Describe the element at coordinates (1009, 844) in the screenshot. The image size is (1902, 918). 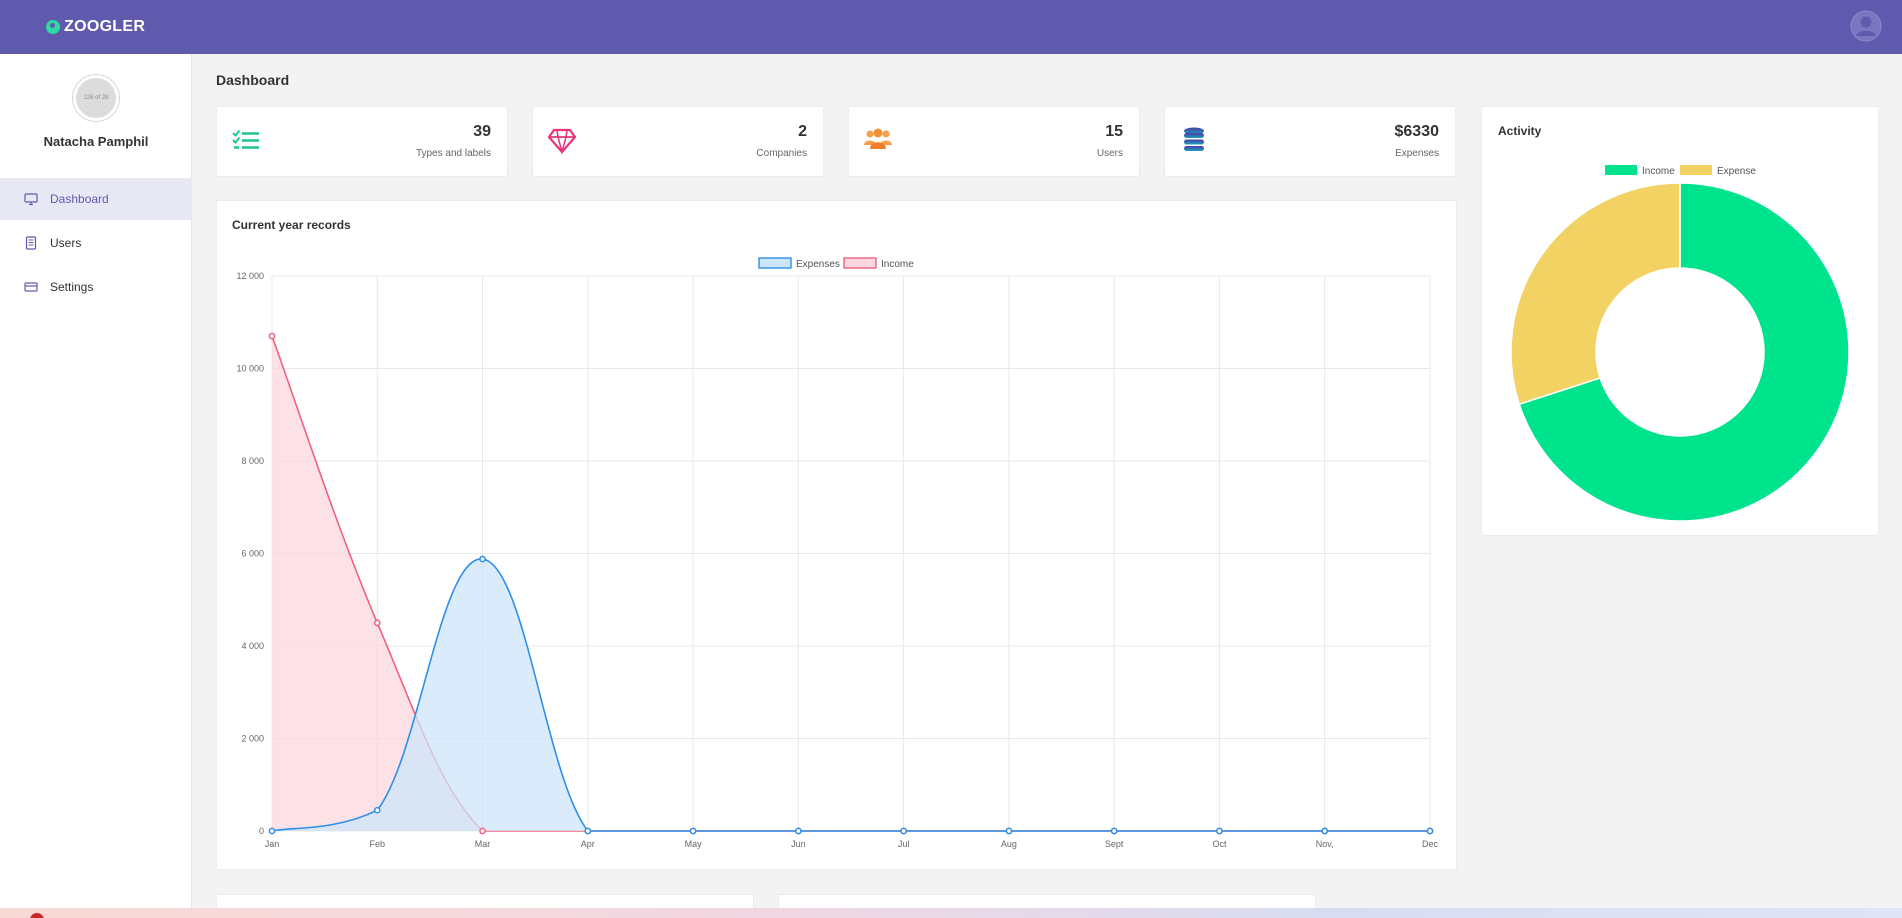
I see `x-tick-label: Aug` at that location.